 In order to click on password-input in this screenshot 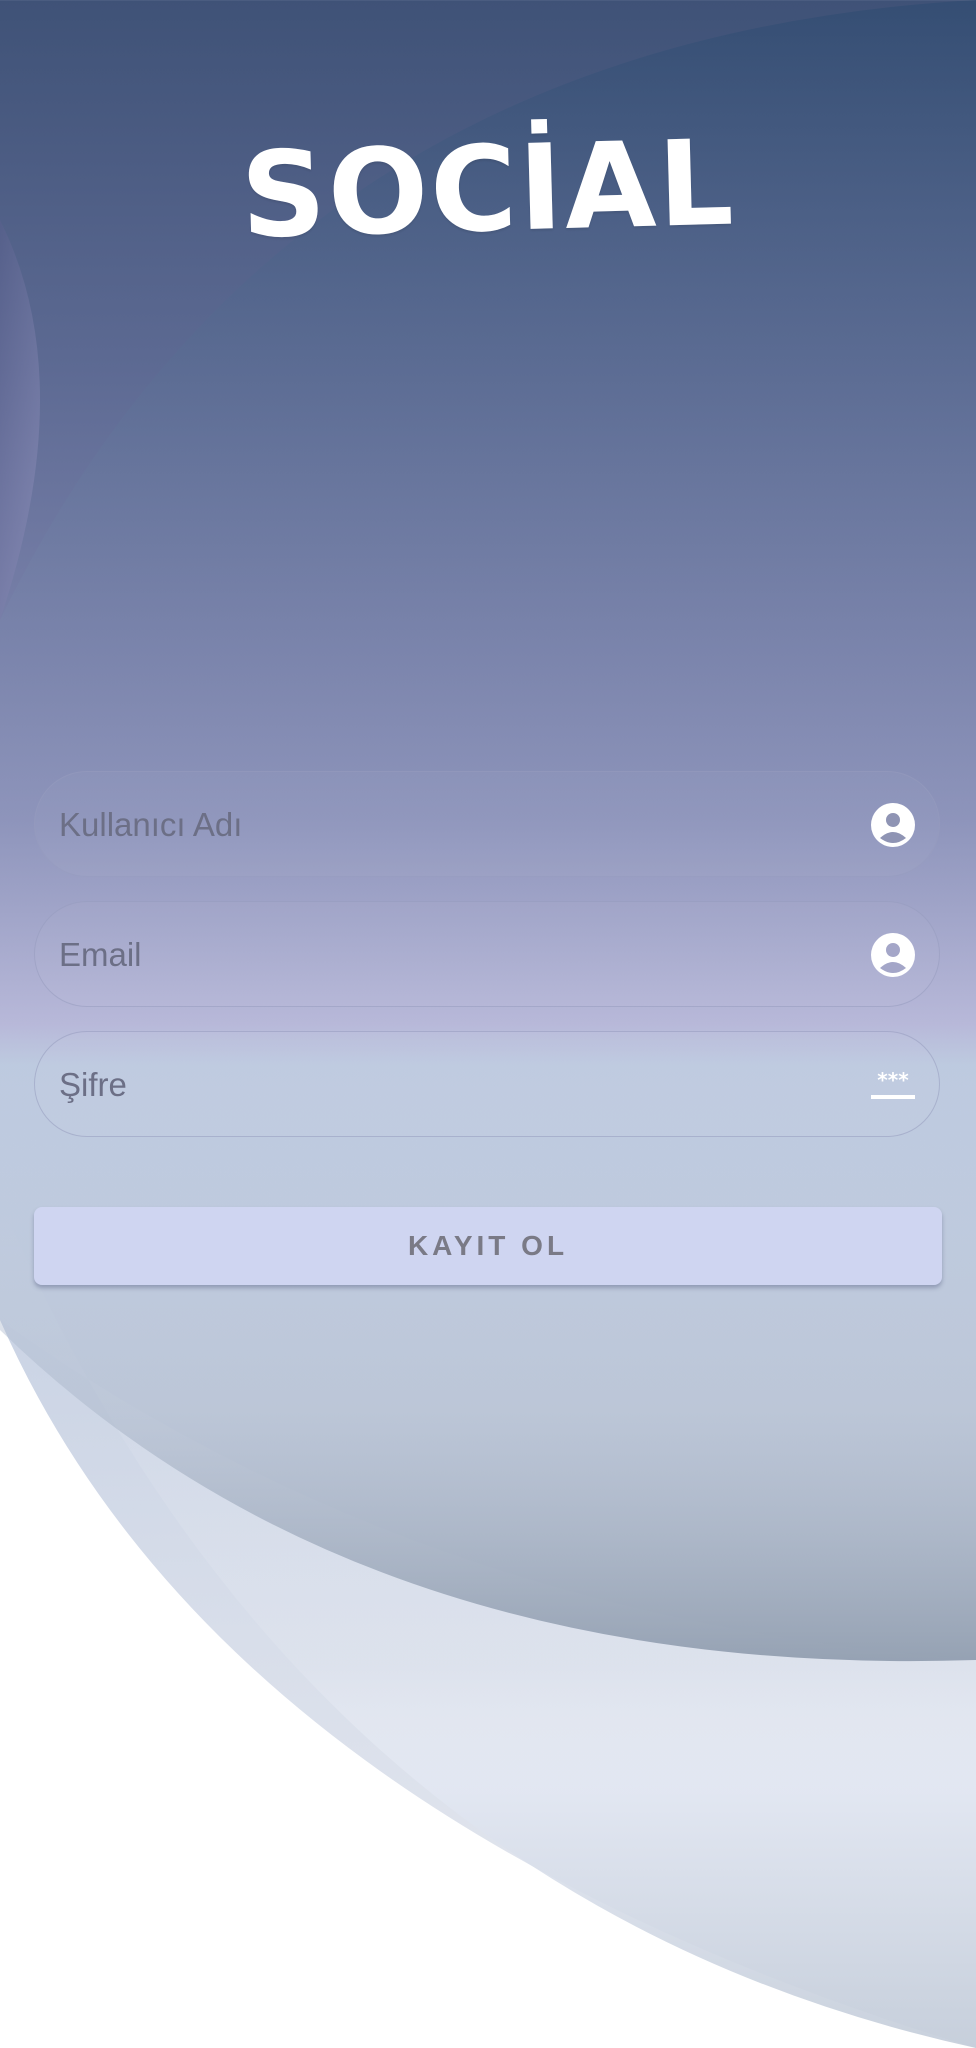, I will do `click(449, 1085)`.